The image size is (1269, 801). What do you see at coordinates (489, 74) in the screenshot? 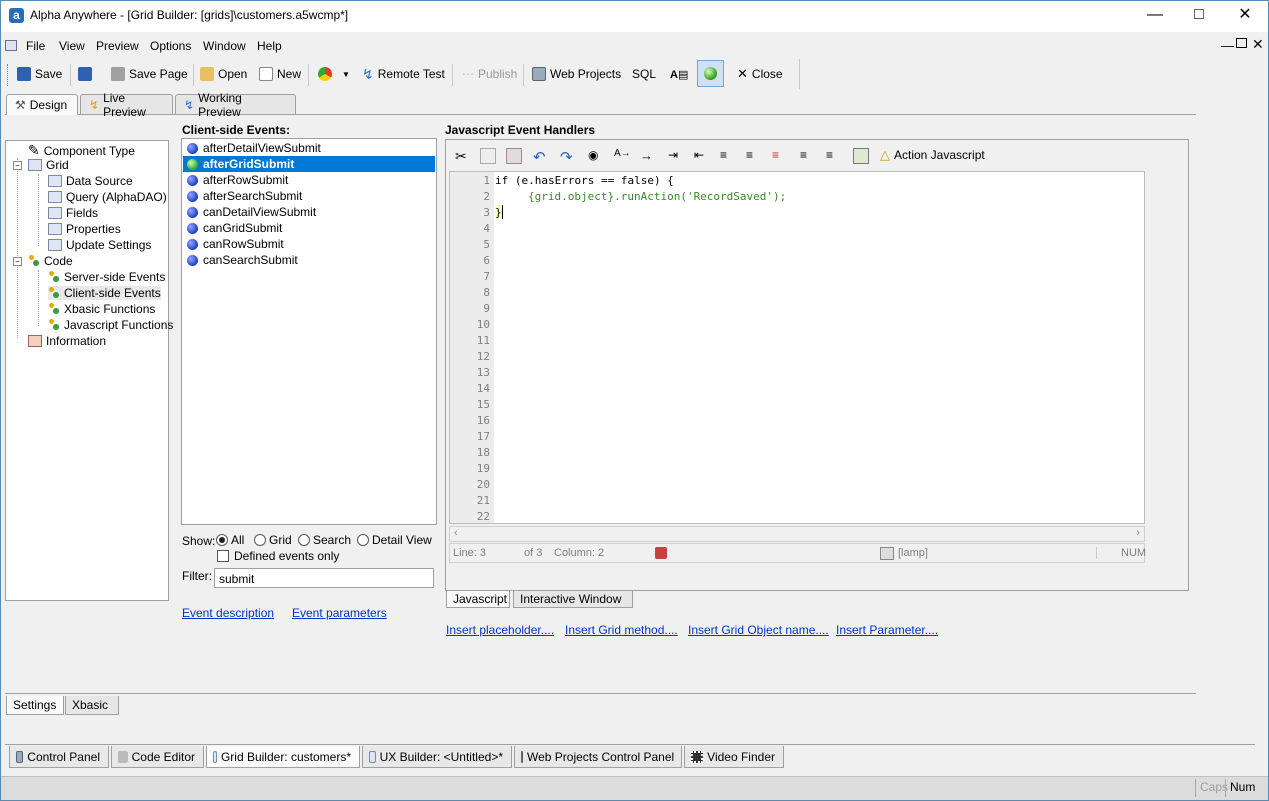
I see `publish-button: ⋯ Publish` at bounding box center [489, 74].